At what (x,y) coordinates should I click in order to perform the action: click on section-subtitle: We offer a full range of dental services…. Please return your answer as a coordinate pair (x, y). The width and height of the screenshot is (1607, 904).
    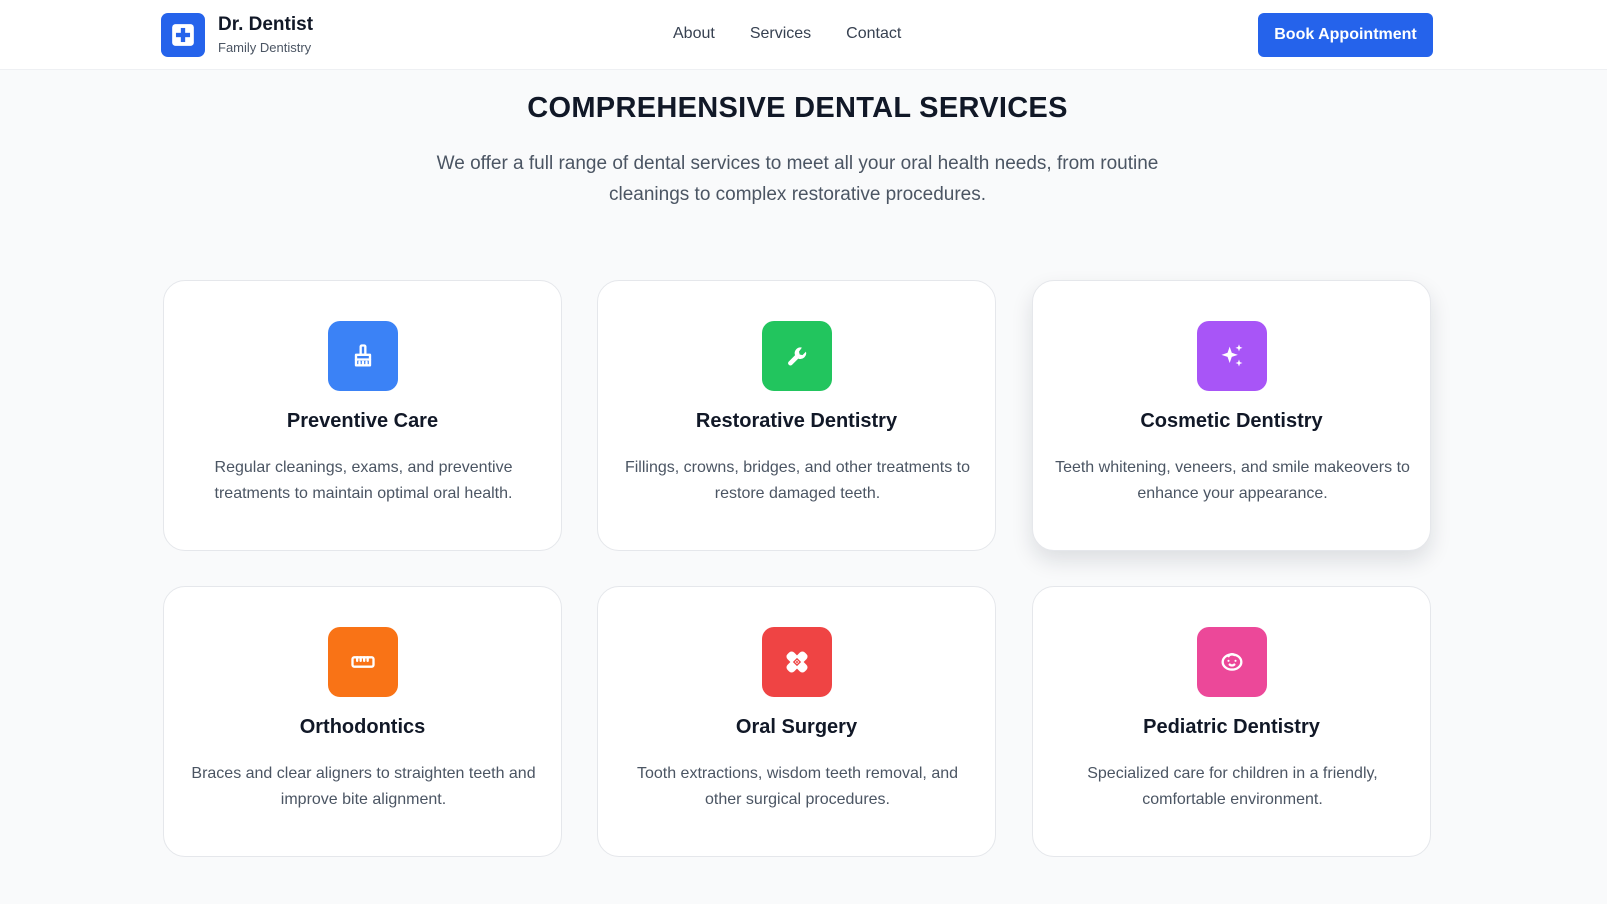
    Looking at the image, I should click on (797, 179).